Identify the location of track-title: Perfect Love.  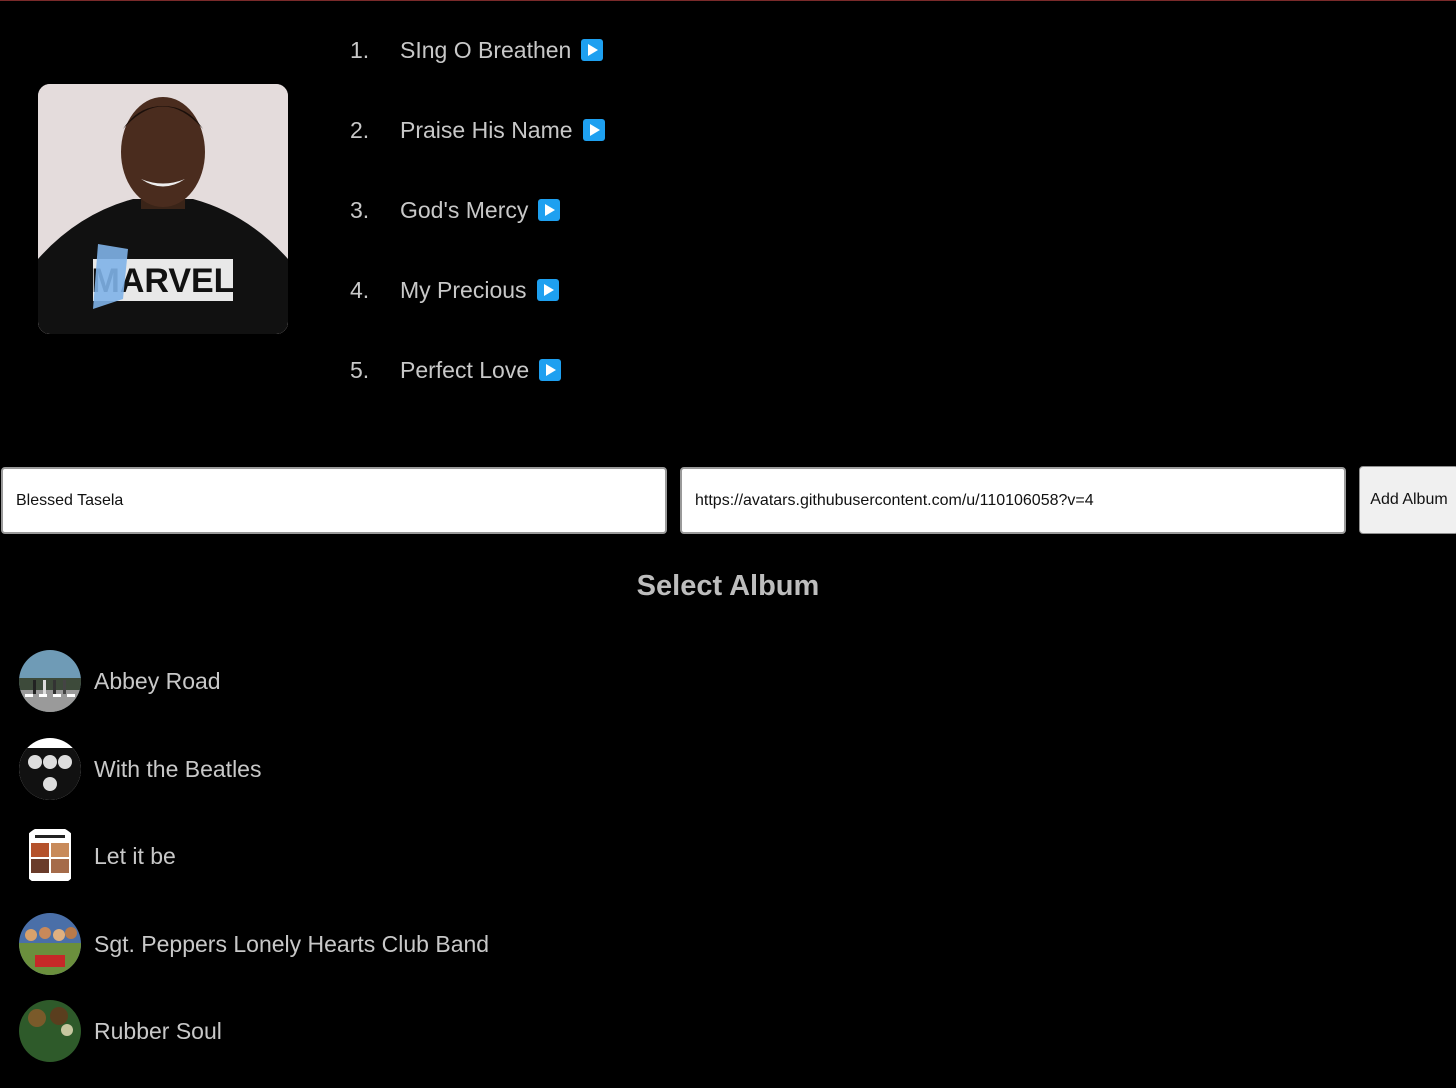
(465, 370).